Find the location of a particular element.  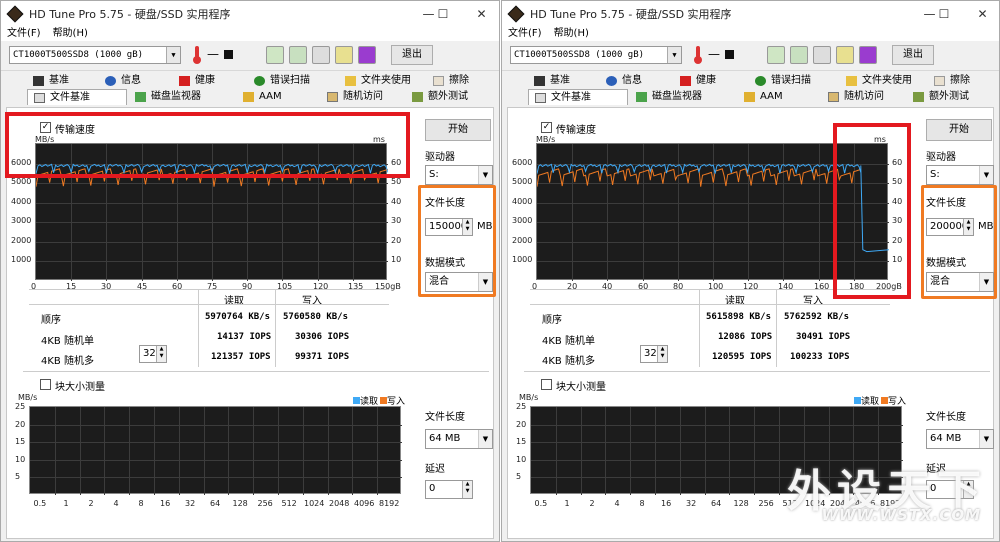

speaker-icon is located at coordinates (248, 97).